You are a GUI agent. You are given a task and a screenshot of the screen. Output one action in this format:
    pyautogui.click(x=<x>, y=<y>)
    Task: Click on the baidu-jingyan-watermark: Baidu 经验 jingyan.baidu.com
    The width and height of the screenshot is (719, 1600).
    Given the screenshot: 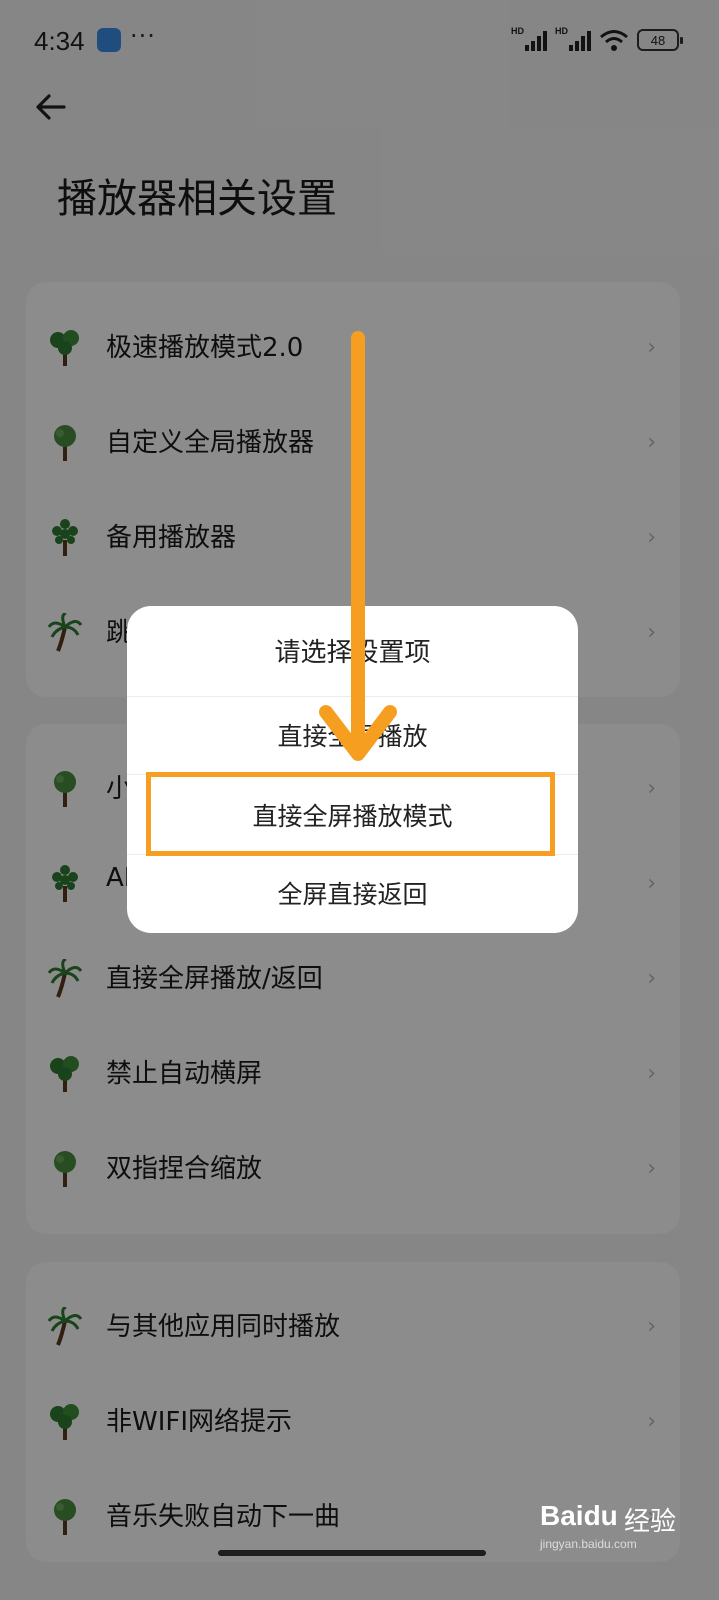 What is the action you would take?
    pyautogui.click(x=620, y=1522)
    